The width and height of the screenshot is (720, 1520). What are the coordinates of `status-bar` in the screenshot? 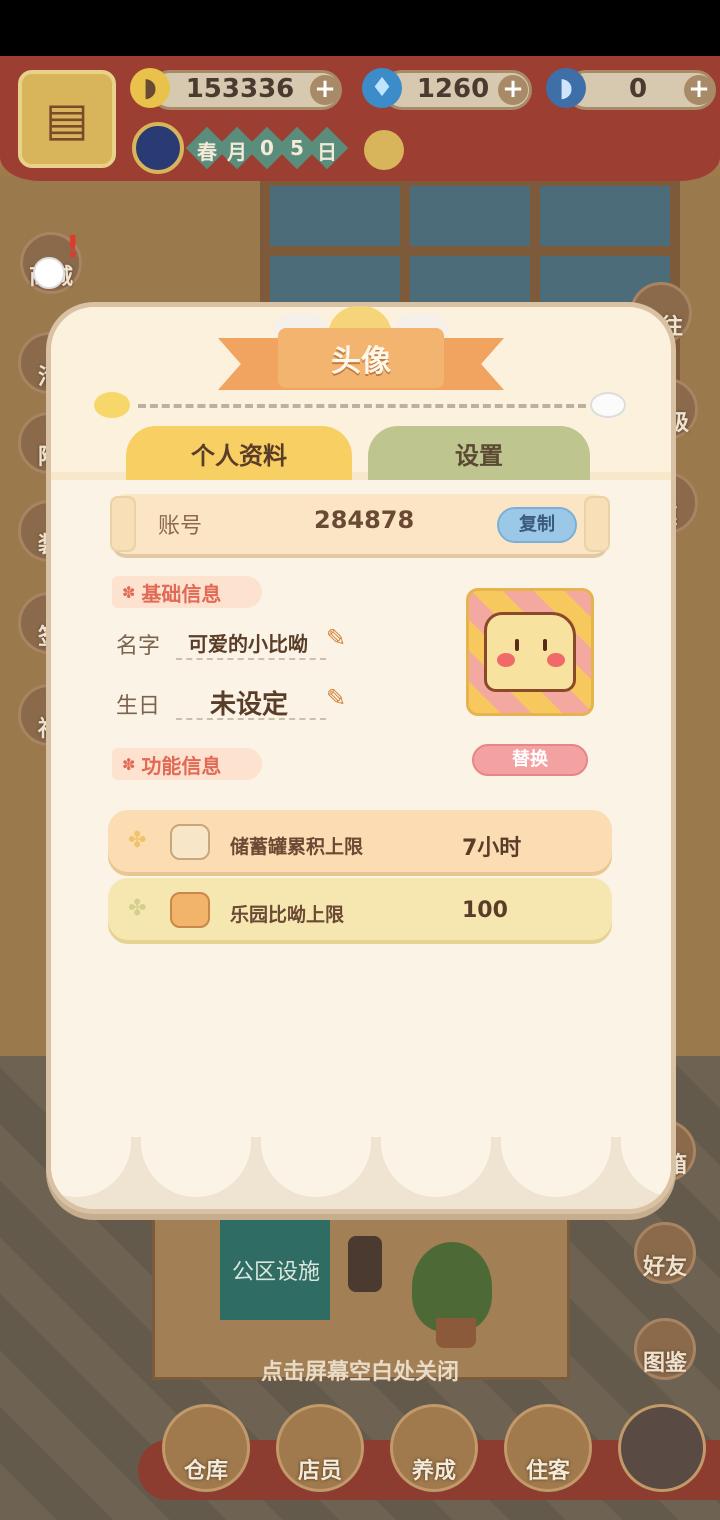 It's located at (360, 28).